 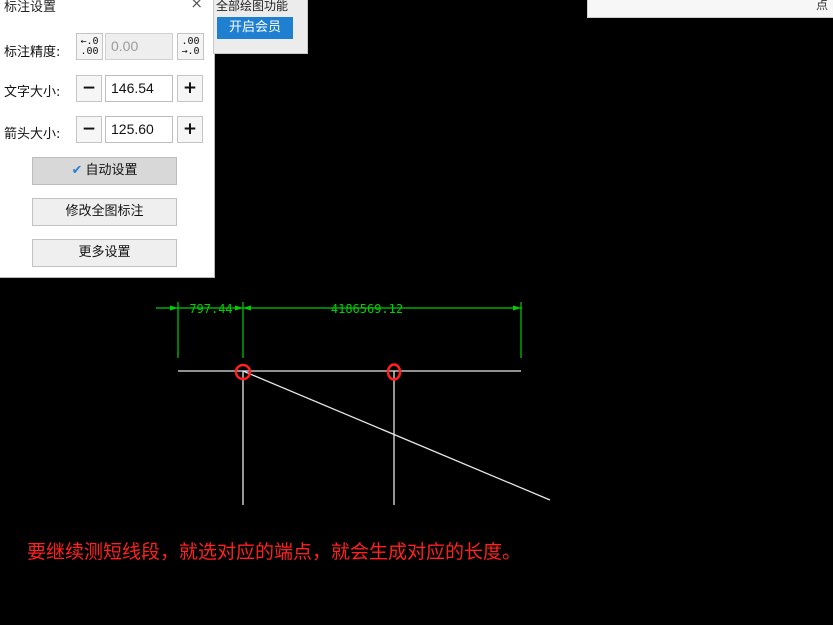 I want to click on arrowhead-right, so click(x=517, y=308).